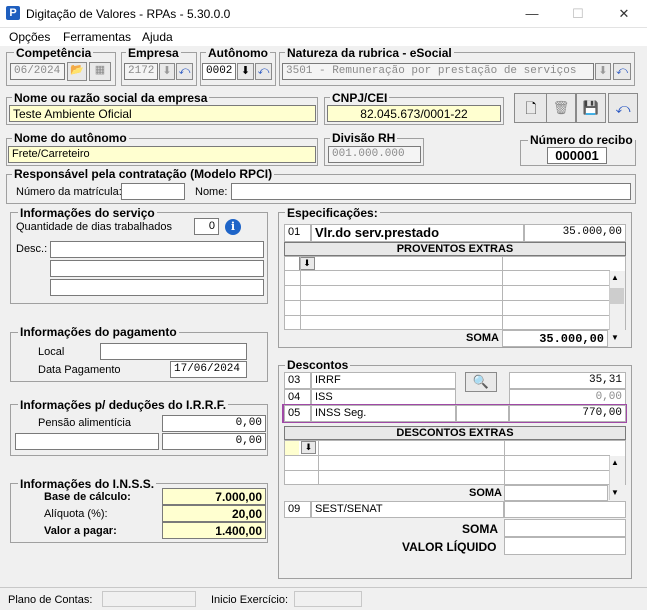 This screenshot has width=647, height=610. What do you see at coordinates (482, 338) in the screenshot?
I see `proventos-soma-label: SOMA` at bounding box center [482, 338].